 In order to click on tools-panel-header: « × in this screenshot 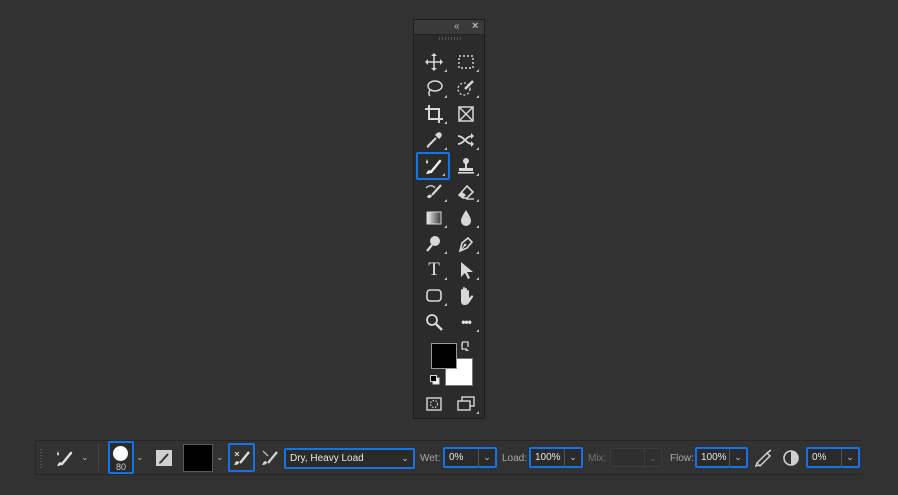, I will do `click(449, 27)`.